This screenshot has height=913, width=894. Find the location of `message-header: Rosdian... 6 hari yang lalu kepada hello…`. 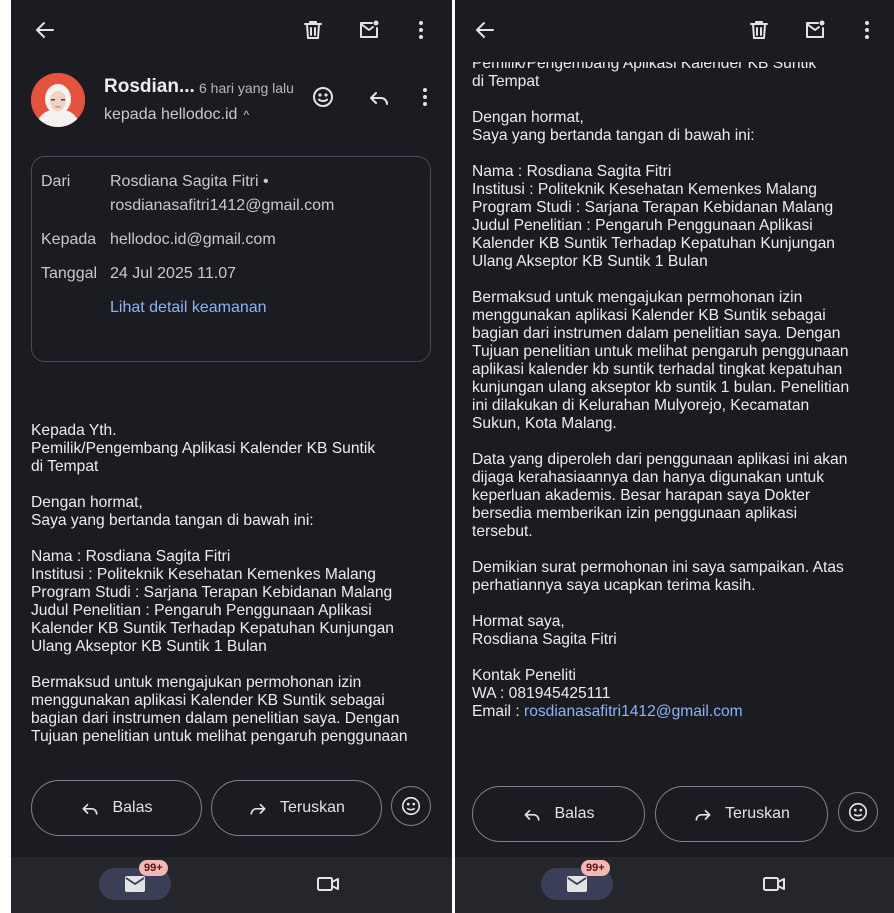

message-header: Rosdian... 6 hari yang lalu kepada hello… is located at coordinates (231, 103).